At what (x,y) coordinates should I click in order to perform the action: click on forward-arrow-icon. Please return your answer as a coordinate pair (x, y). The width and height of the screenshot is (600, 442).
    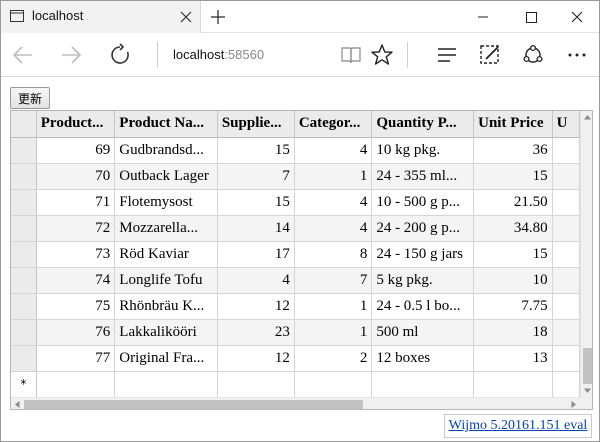
    Looking at the image, I should click on (71, 55).